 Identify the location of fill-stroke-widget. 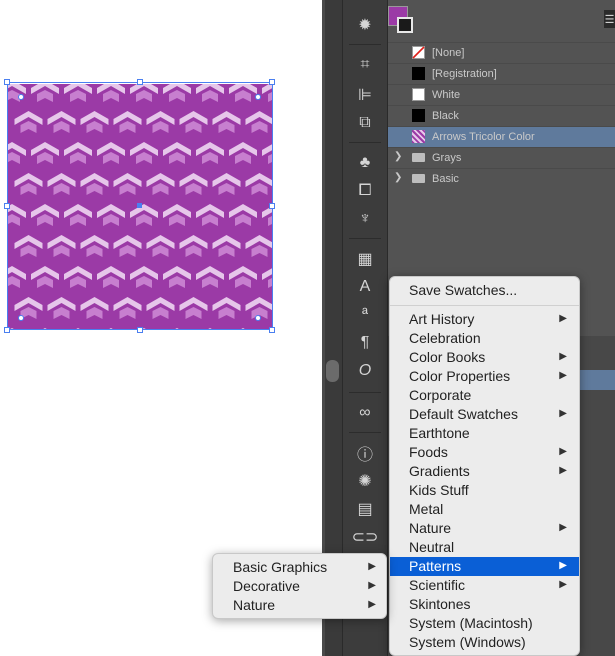
(403, 21).